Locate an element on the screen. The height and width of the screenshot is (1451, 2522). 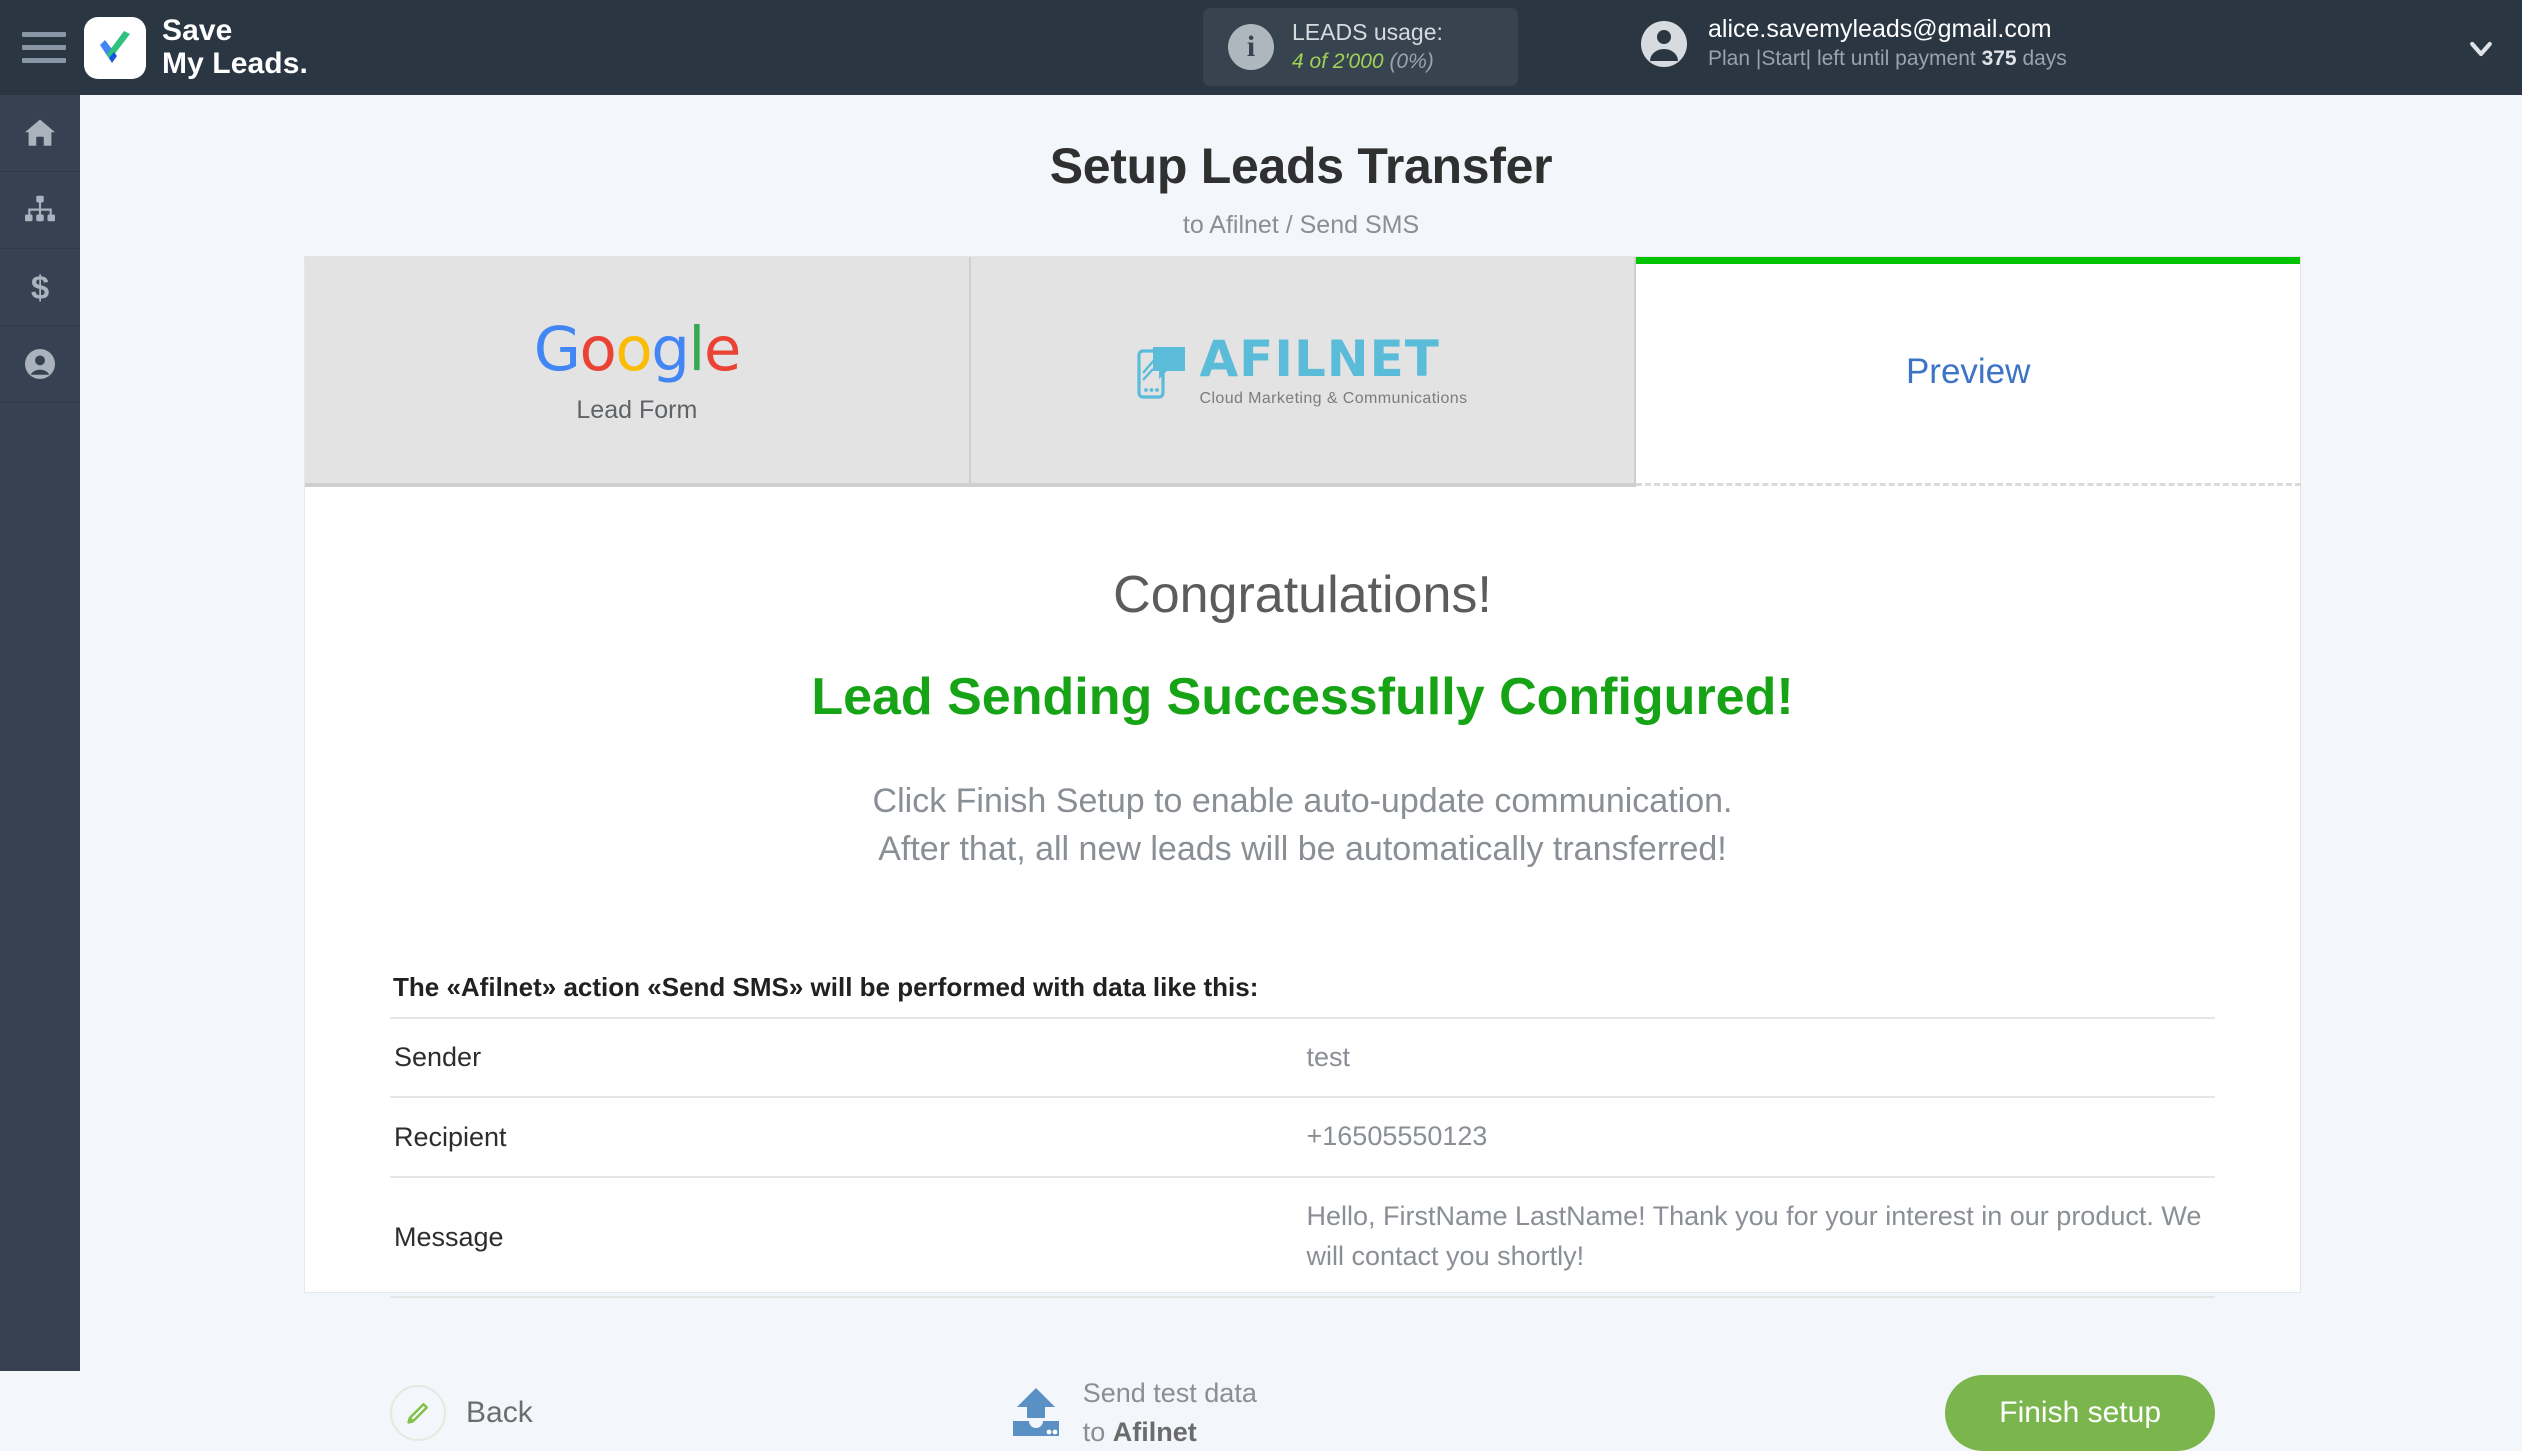
sidebar-item-profile is located at coordinates (40, 364).